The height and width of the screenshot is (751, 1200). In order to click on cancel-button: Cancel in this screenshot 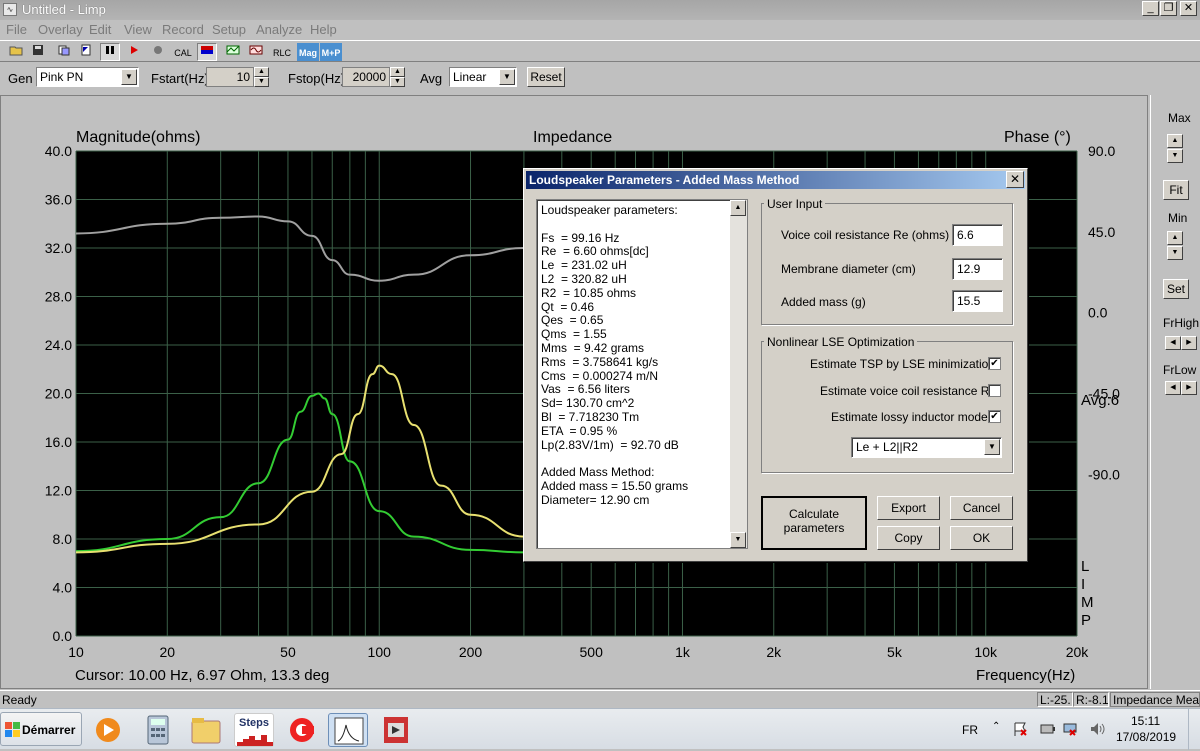, I will do `click(981, 508)`.